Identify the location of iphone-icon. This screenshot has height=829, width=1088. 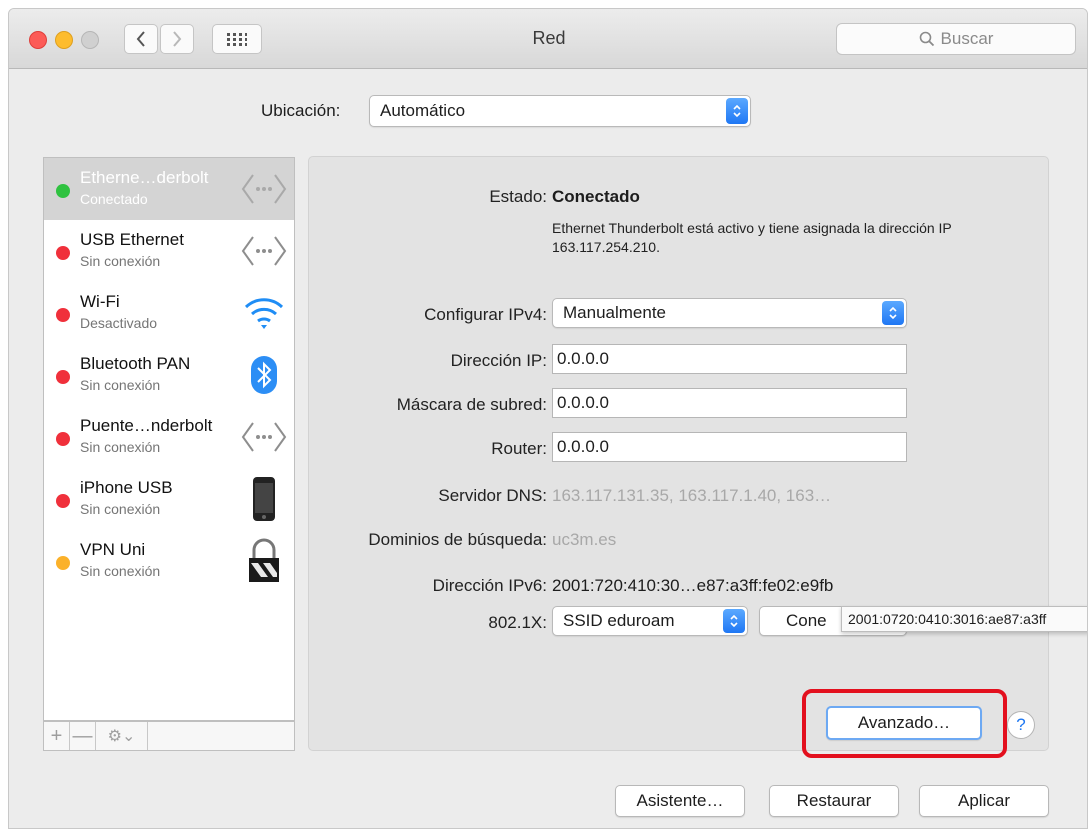
(264, 499).